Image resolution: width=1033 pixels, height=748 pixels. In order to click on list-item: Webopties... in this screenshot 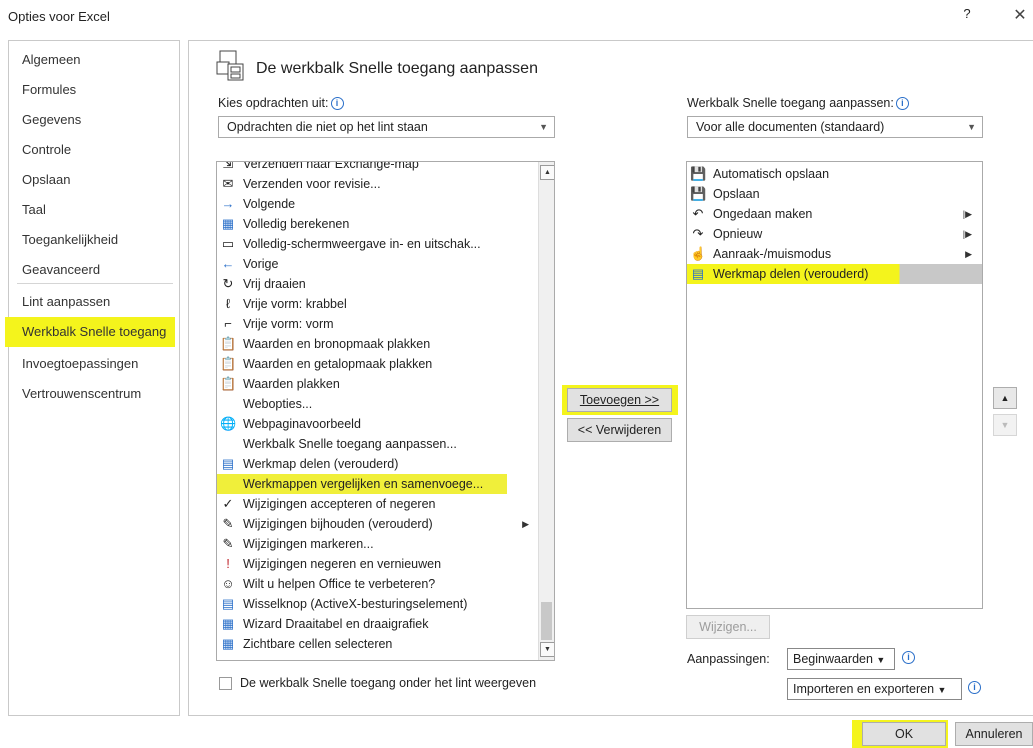, I will do `click(378, 404)`.